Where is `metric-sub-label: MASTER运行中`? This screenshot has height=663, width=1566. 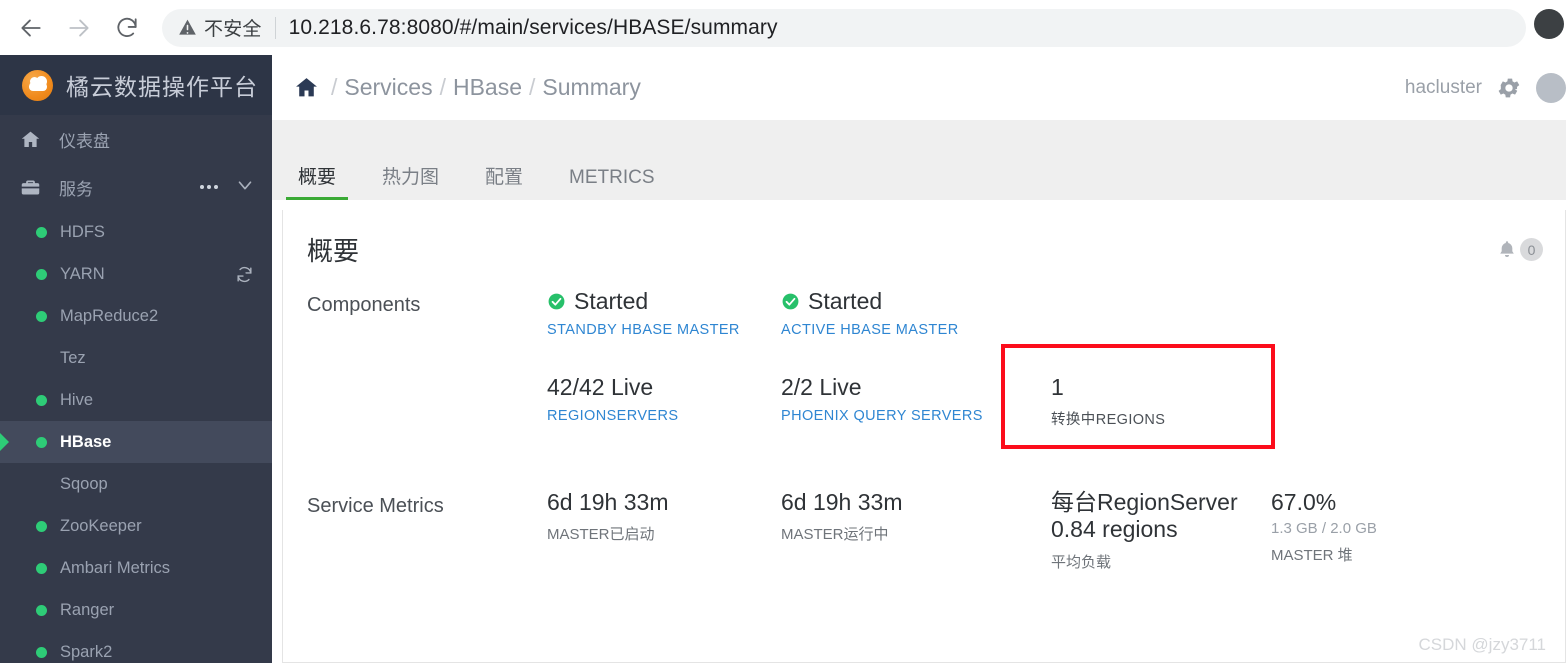 metric-sub-label: MASTER运行中 is located at coordinates (835, 535).